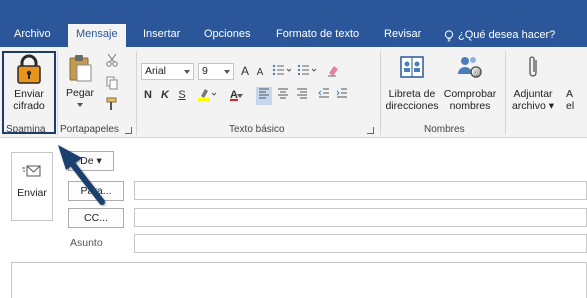 The height and width of the screenshot is (298, 587). I want to click on subject-label: Asunto, so click(86, 243).